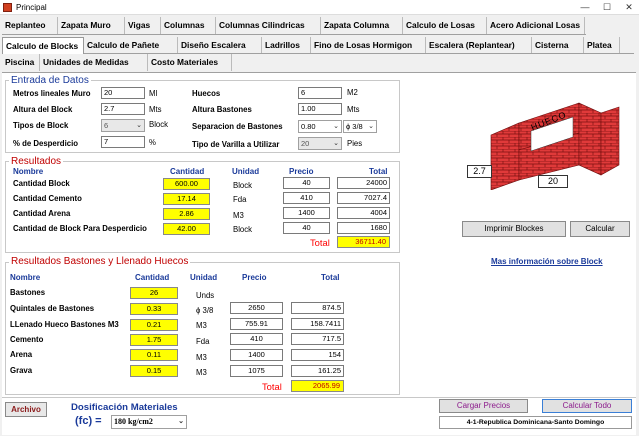 The width and height of the screenshot is (639, 436). I want to click on row-precio-input: 410, so click(306, 198).